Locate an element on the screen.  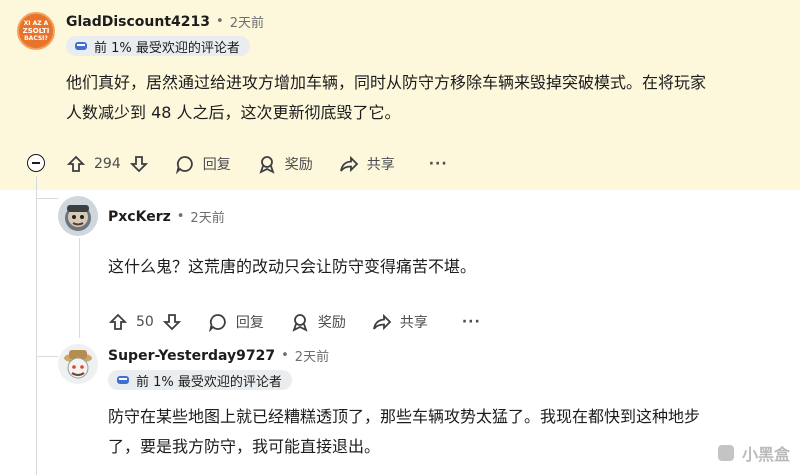
watermark: 小黑盒 is located at coordinates (753, 453).